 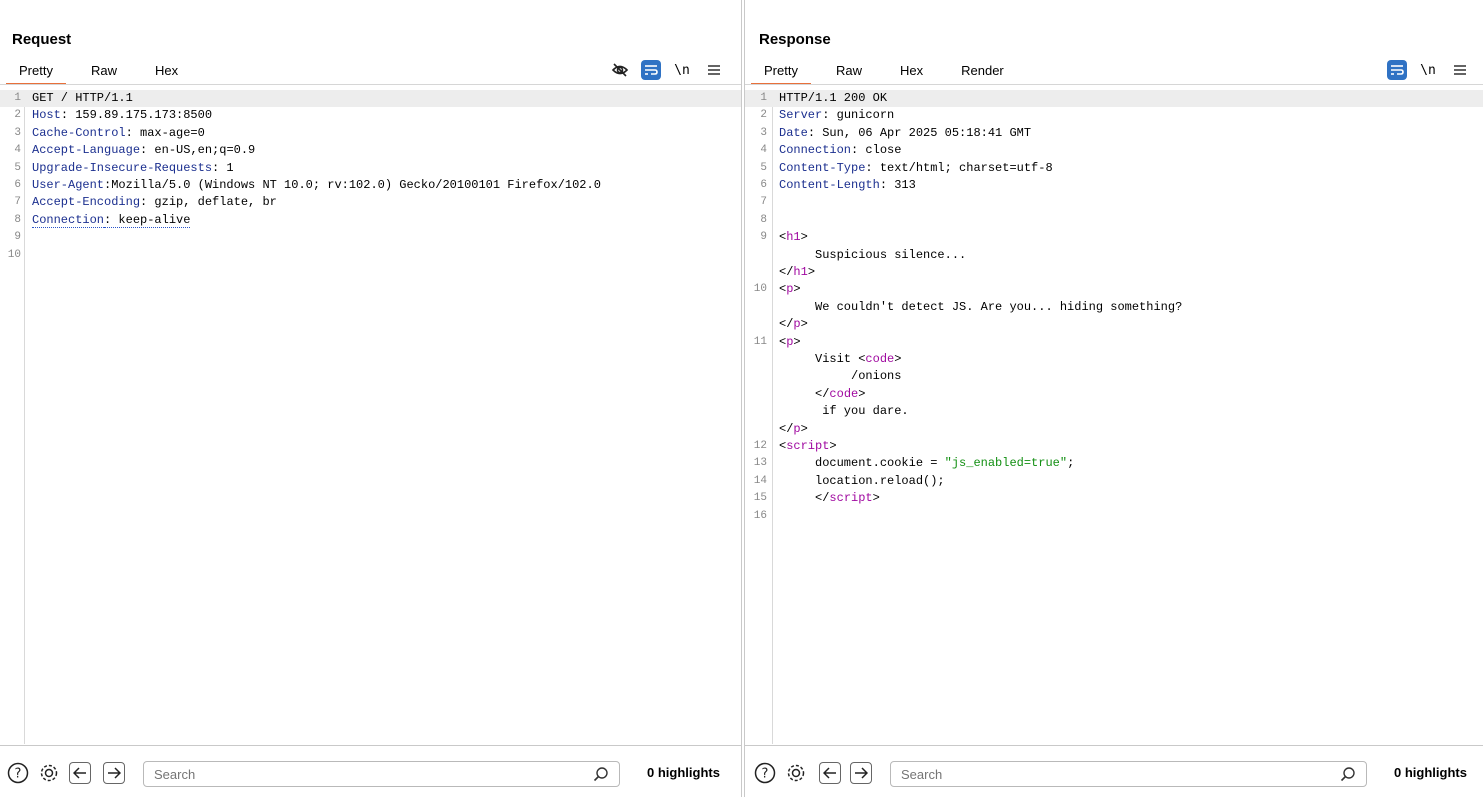 What do you see at coordinates (17, 115) in the screenshot?
I see `line-number: 2` at bounding box center [17, 115].